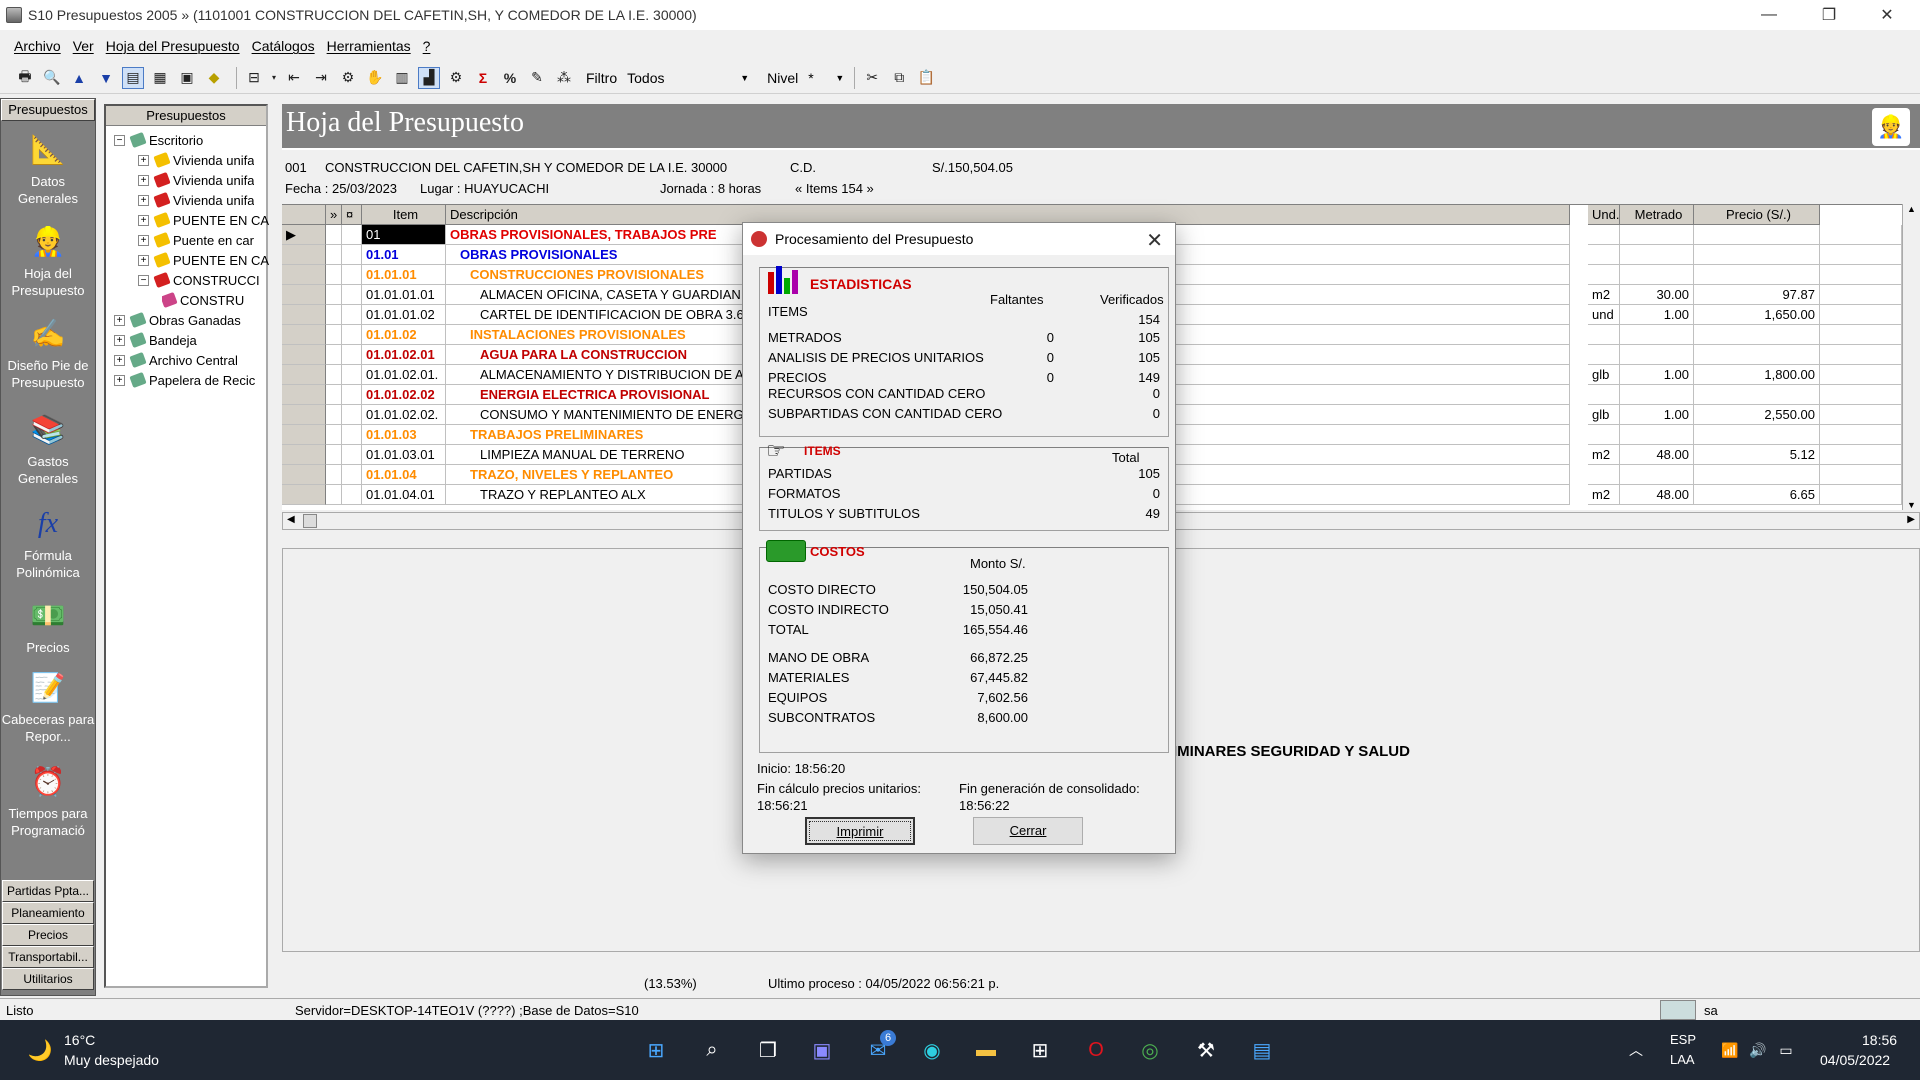 Image resolution: width=1920 pixels, height=1080 pixels. What do you see at coordinates (48, 625) in the screenshot?
I see `nav-precios: 💵 Precios` at bounding box center [48, 625].